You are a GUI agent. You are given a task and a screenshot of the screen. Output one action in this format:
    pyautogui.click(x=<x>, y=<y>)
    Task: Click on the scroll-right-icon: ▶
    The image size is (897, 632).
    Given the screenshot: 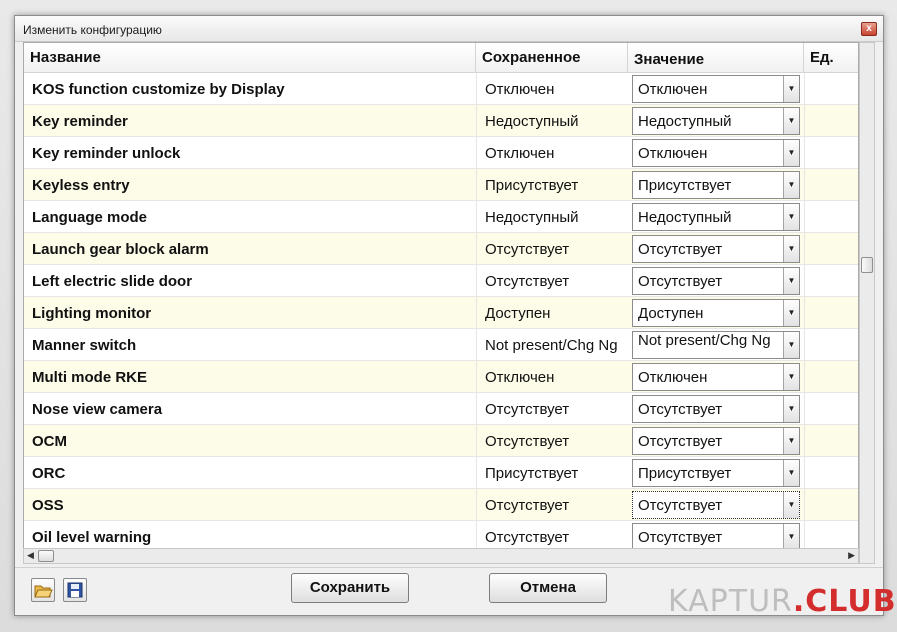 What is the action you would take?
    pyautogui.click(x=851, y=555)
    